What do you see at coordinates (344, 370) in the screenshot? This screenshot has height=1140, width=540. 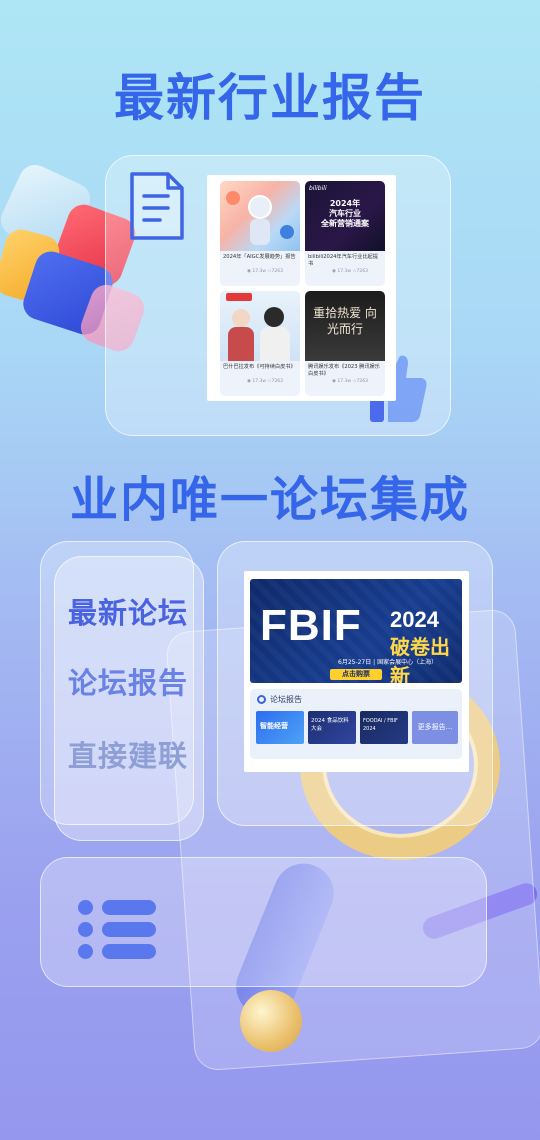 I see `report-title: 腾讯娱乐发布《2023 腾讯娱乐白皮书》` at bounding box center [344, 370].